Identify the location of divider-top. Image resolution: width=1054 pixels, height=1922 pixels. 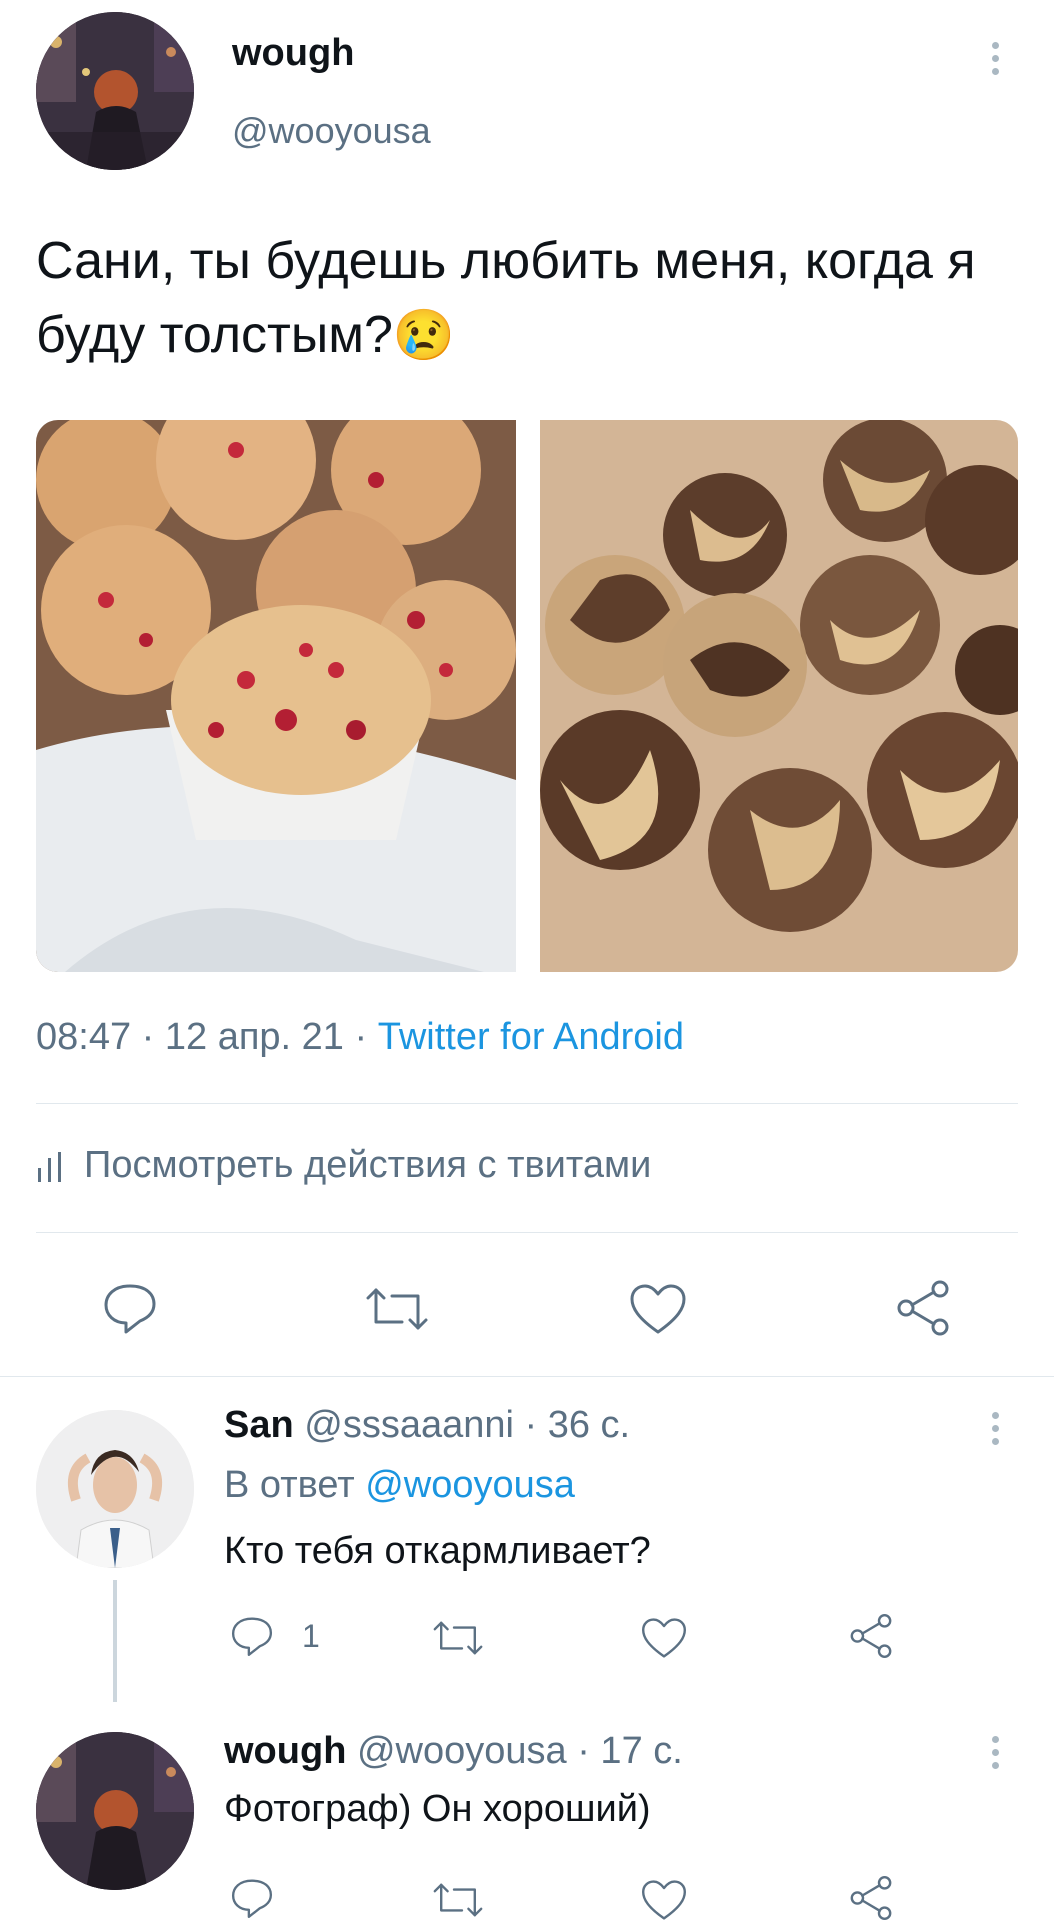
(527, 1103).